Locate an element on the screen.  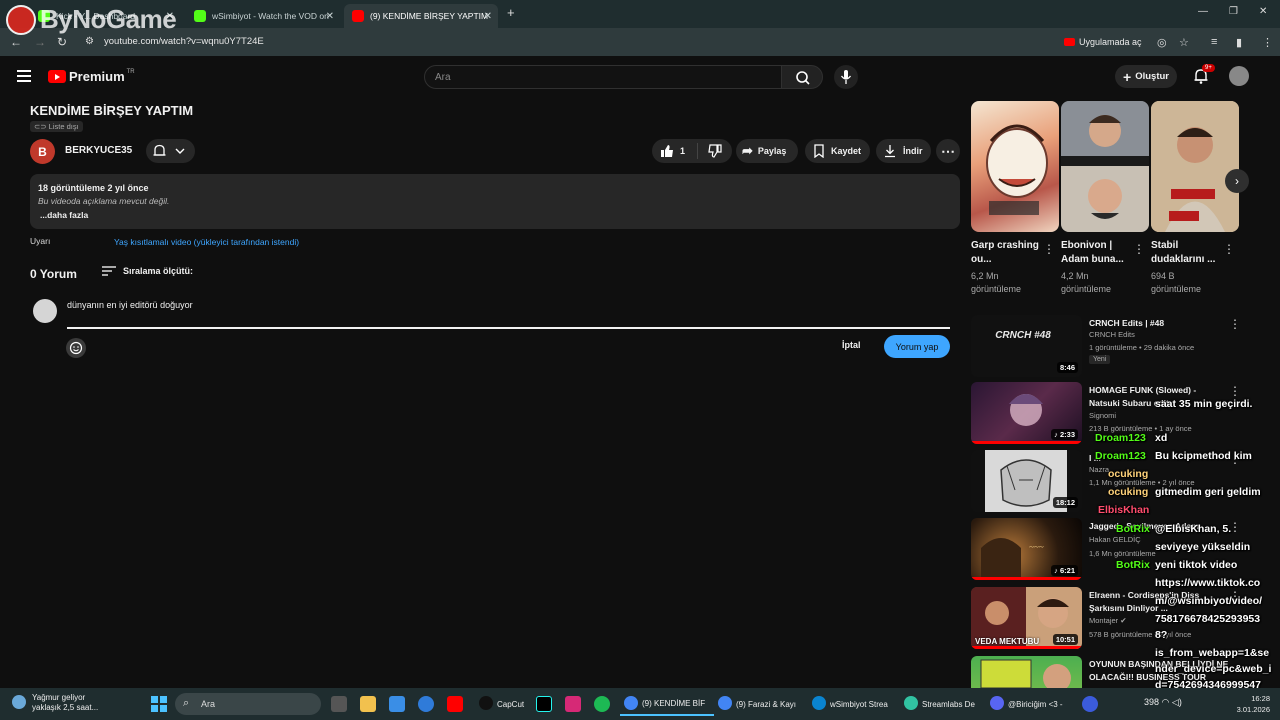
chat-username: Droam123 is located at coordinates (1120, 438).